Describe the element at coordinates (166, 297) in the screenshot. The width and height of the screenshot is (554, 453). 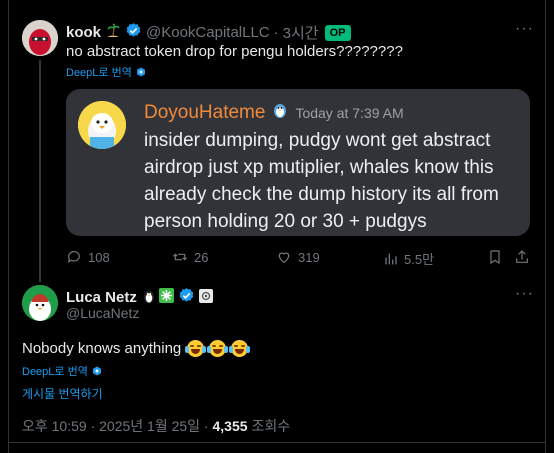
I see `sparkle-box-icon` at that location.